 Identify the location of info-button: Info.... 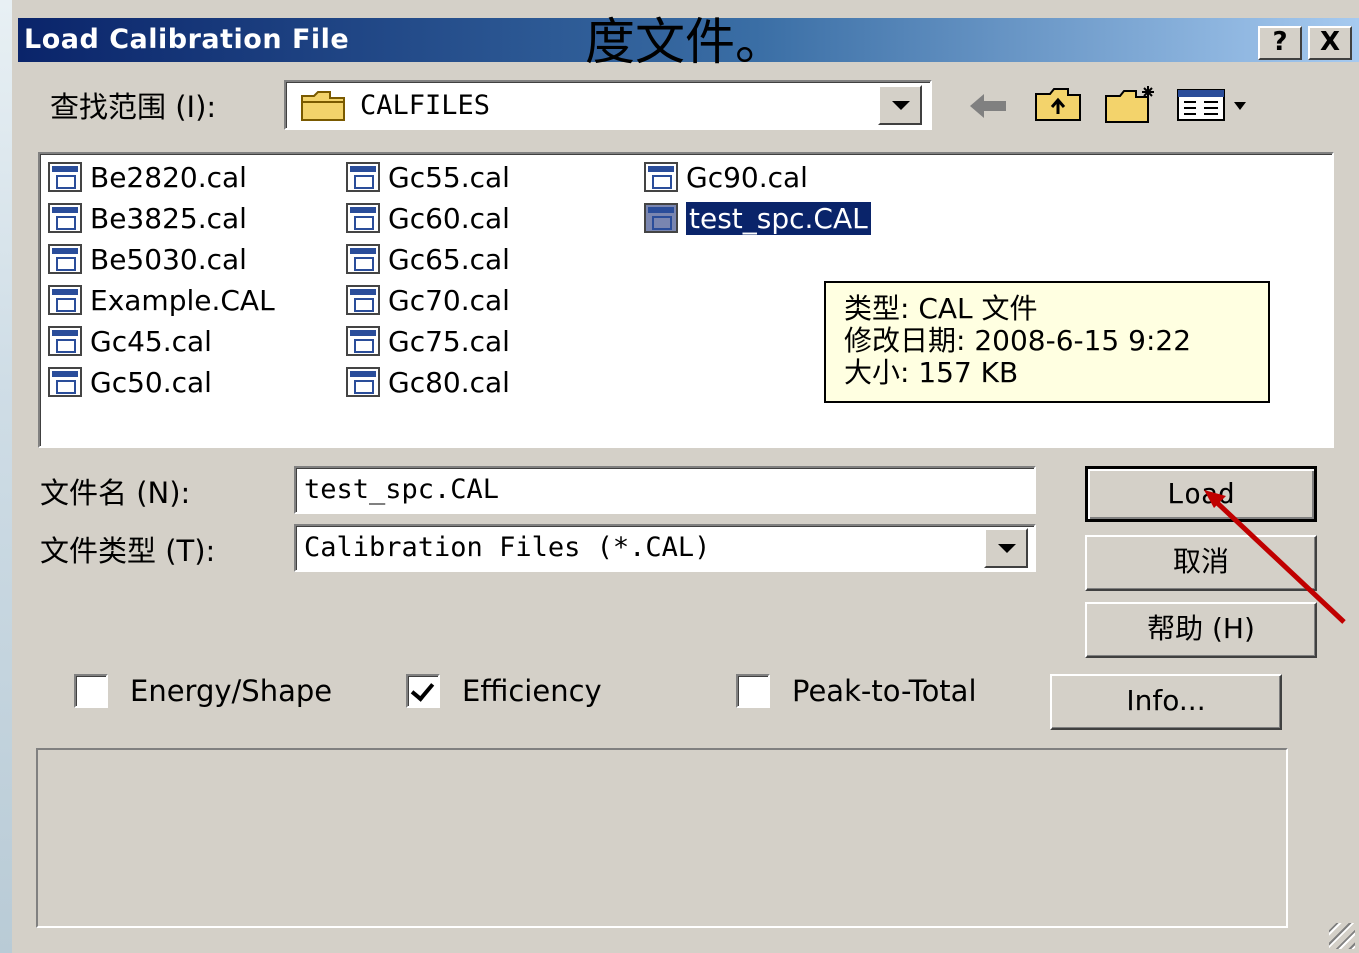
(1166, 702).